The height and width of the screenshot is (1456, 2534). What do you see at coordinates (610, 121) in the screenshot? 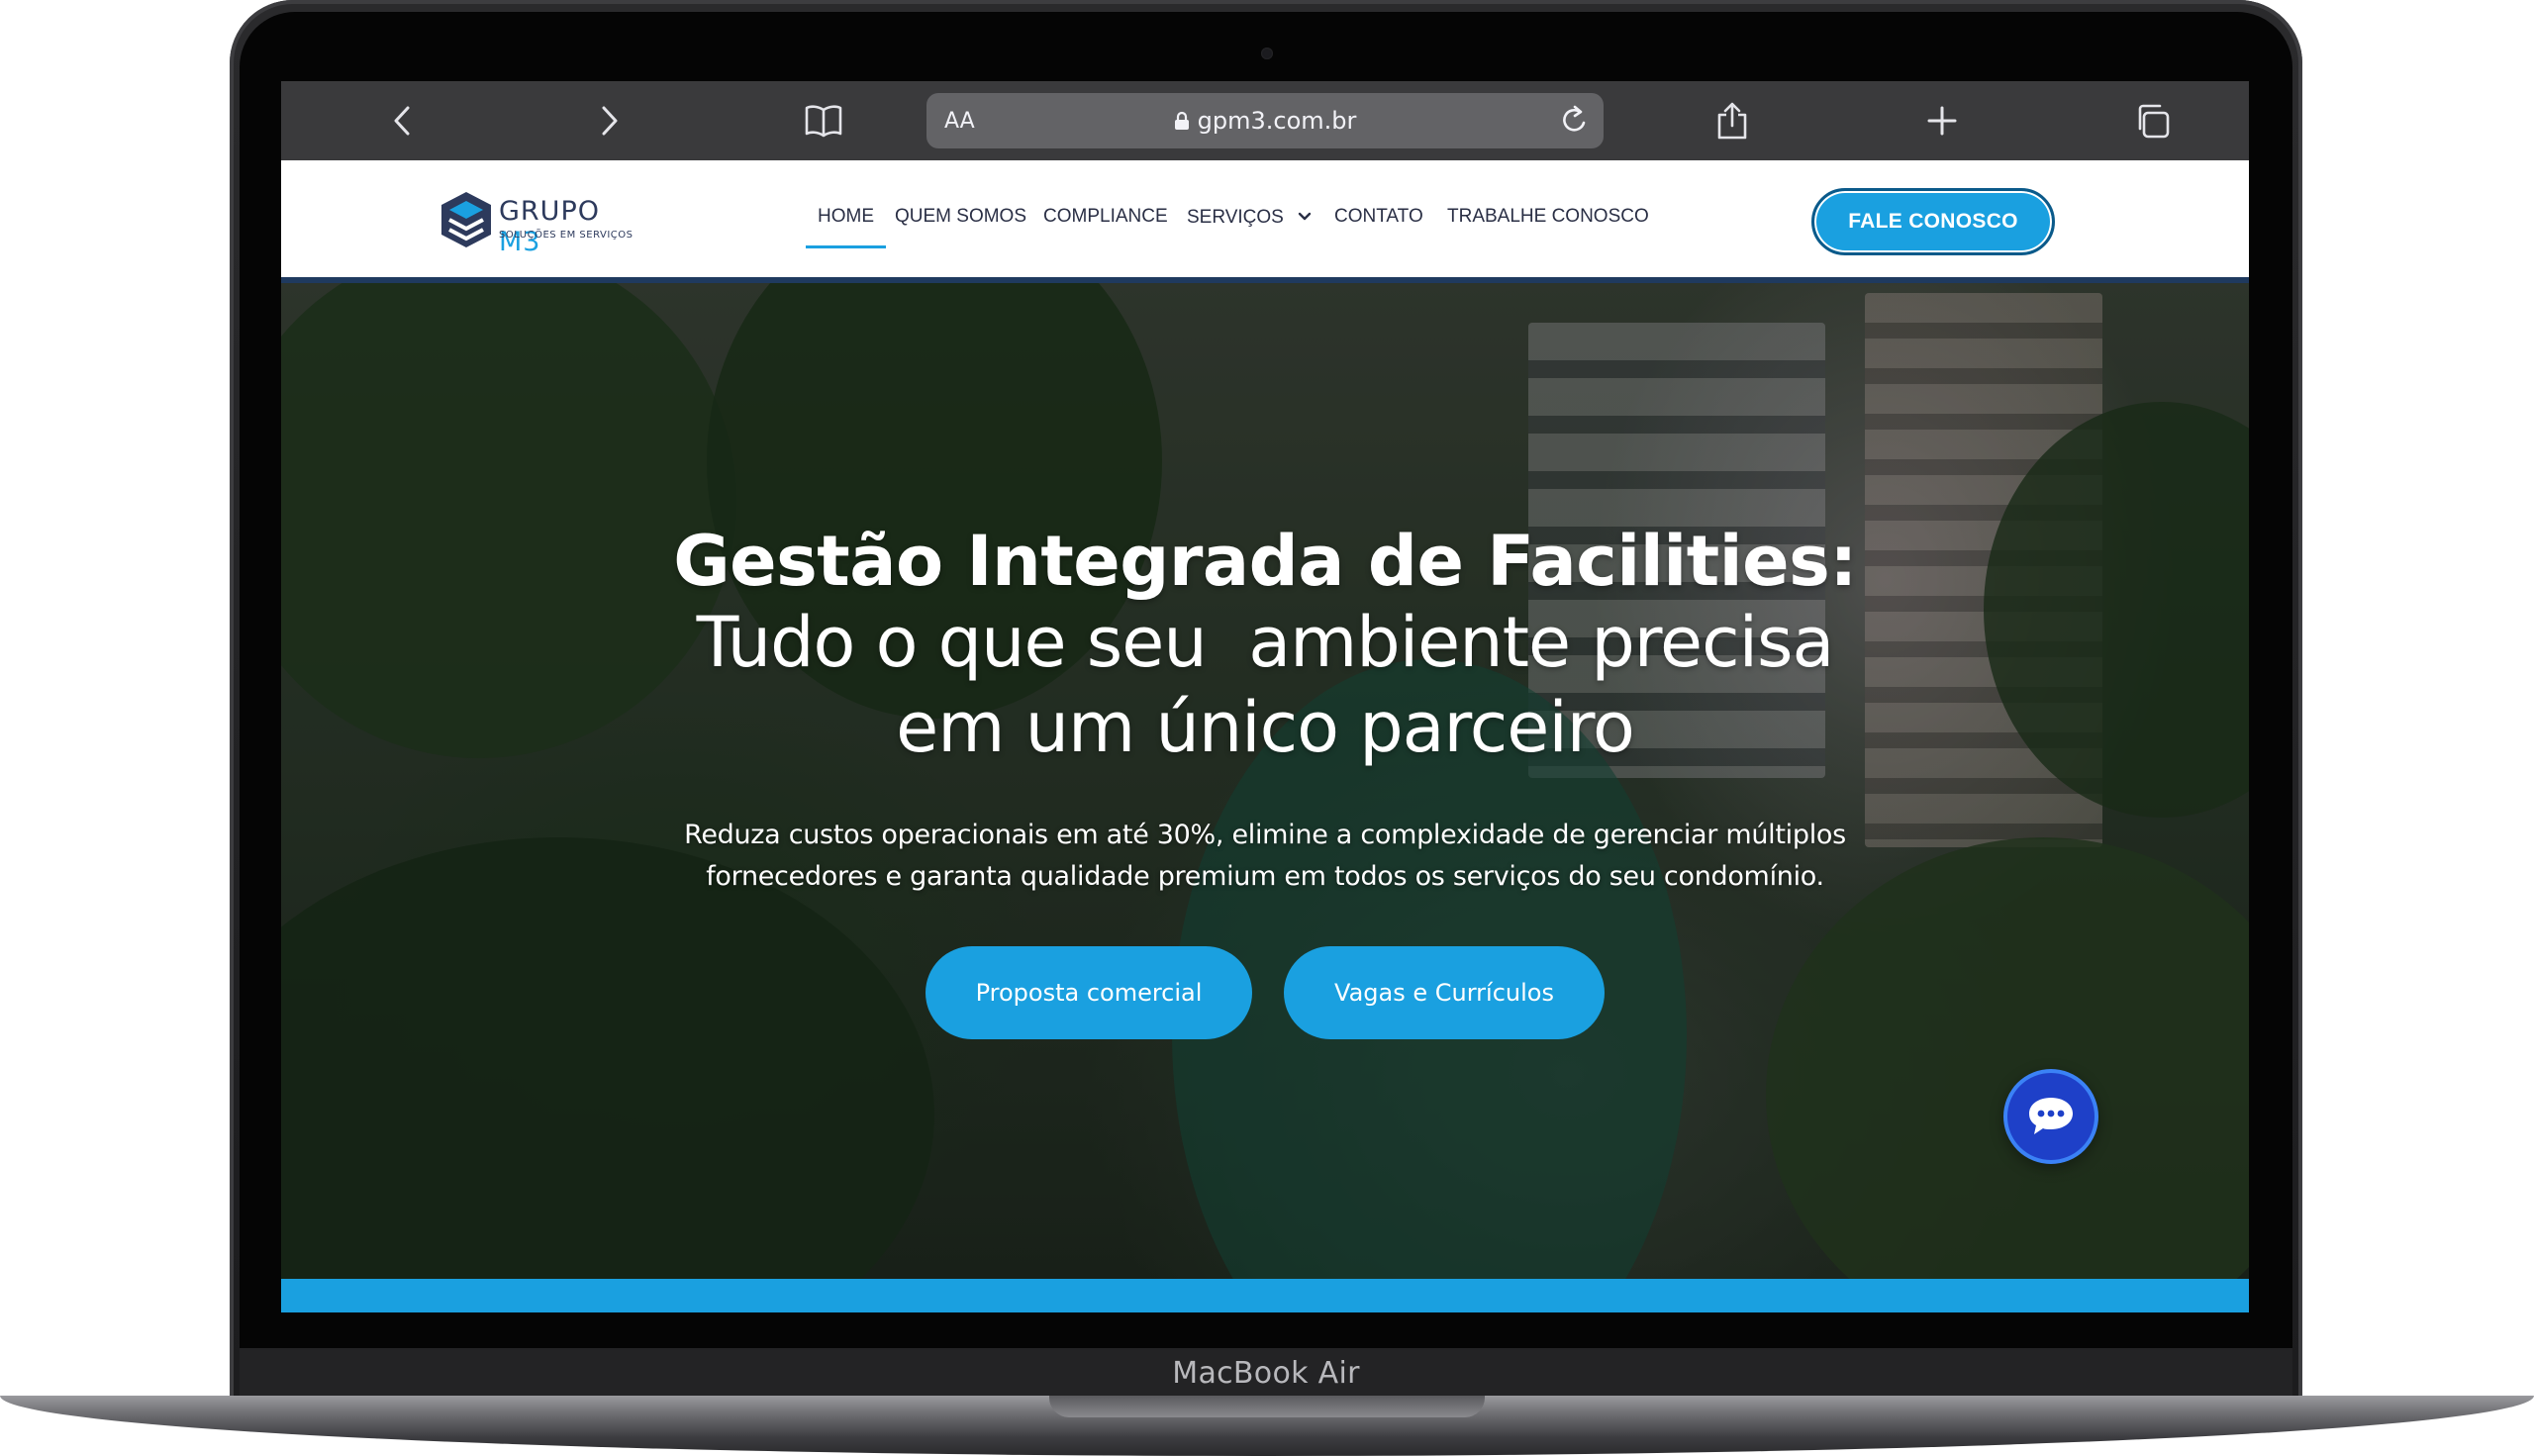
I see `chevron-right-icon` at bounding box center [610, 121].